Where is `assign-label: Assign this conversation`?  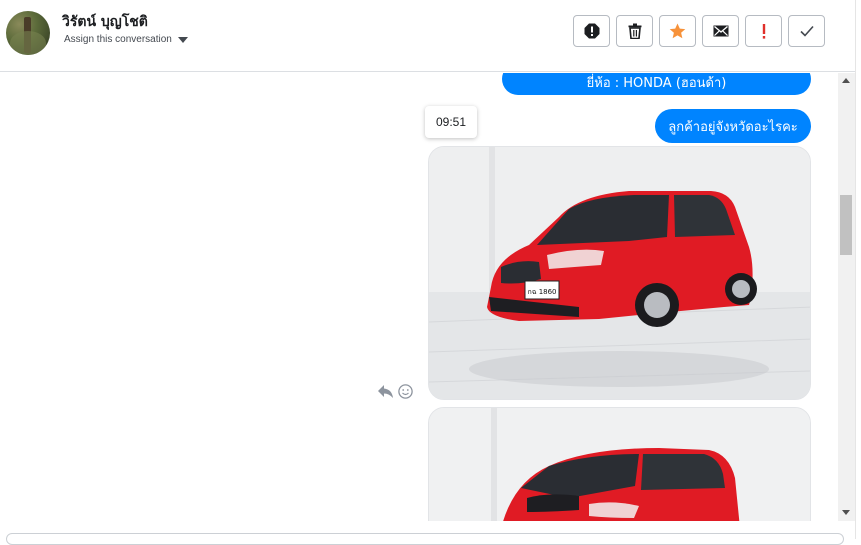
assign-label: Assign this conversation is located at coordinates (118, 39).